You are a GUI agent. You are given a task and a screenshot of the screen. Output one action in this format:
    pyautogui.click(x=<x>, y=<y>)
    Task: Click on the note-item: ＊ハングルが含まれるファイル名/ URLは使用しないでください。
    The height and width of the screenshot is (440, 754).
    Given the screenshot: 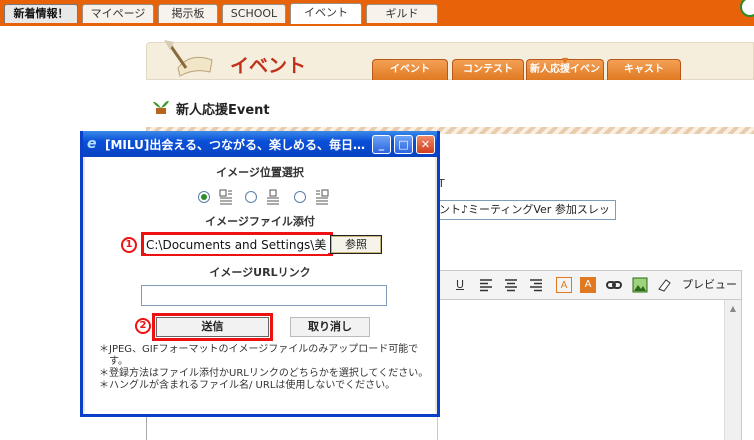 What is the action you would take?
    pyautogui.click(x=247, y=385)
    